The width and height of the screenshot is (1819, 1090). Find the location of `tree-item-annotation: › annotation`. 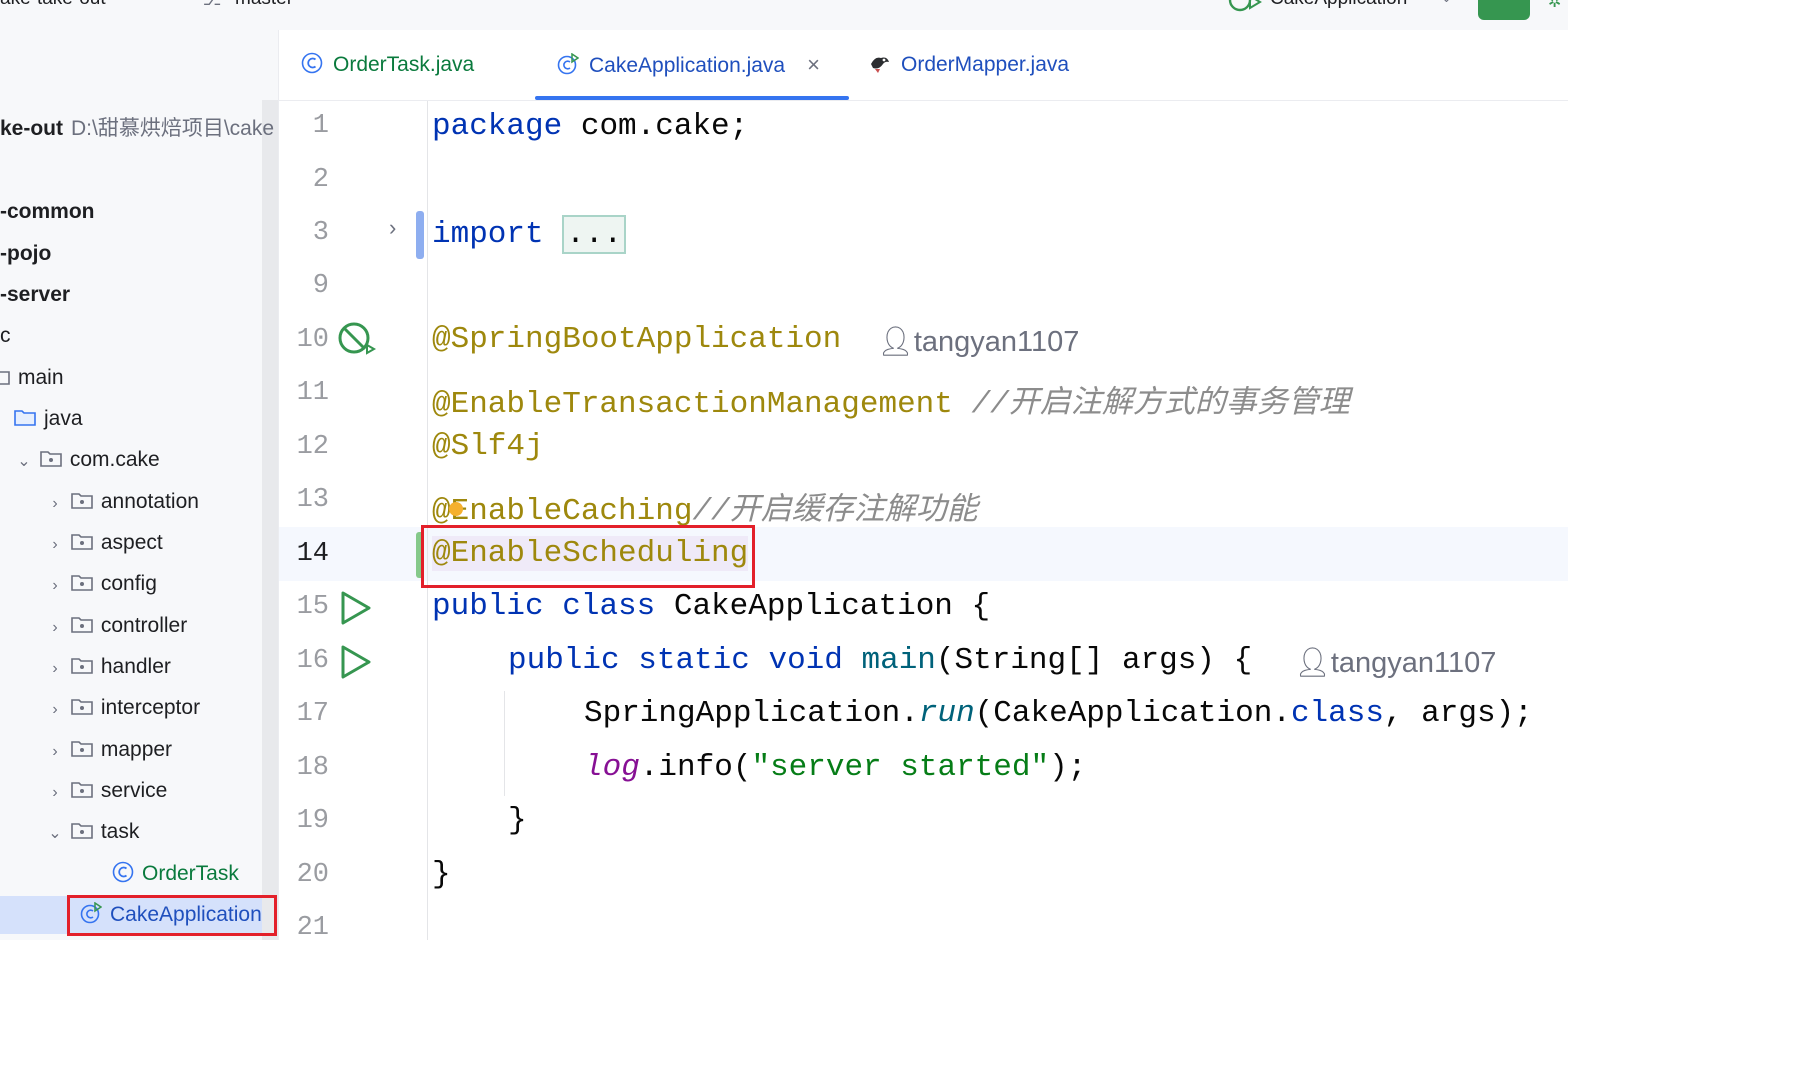

tree-item-annotation: › annotation is located at coordinates (122, 502).